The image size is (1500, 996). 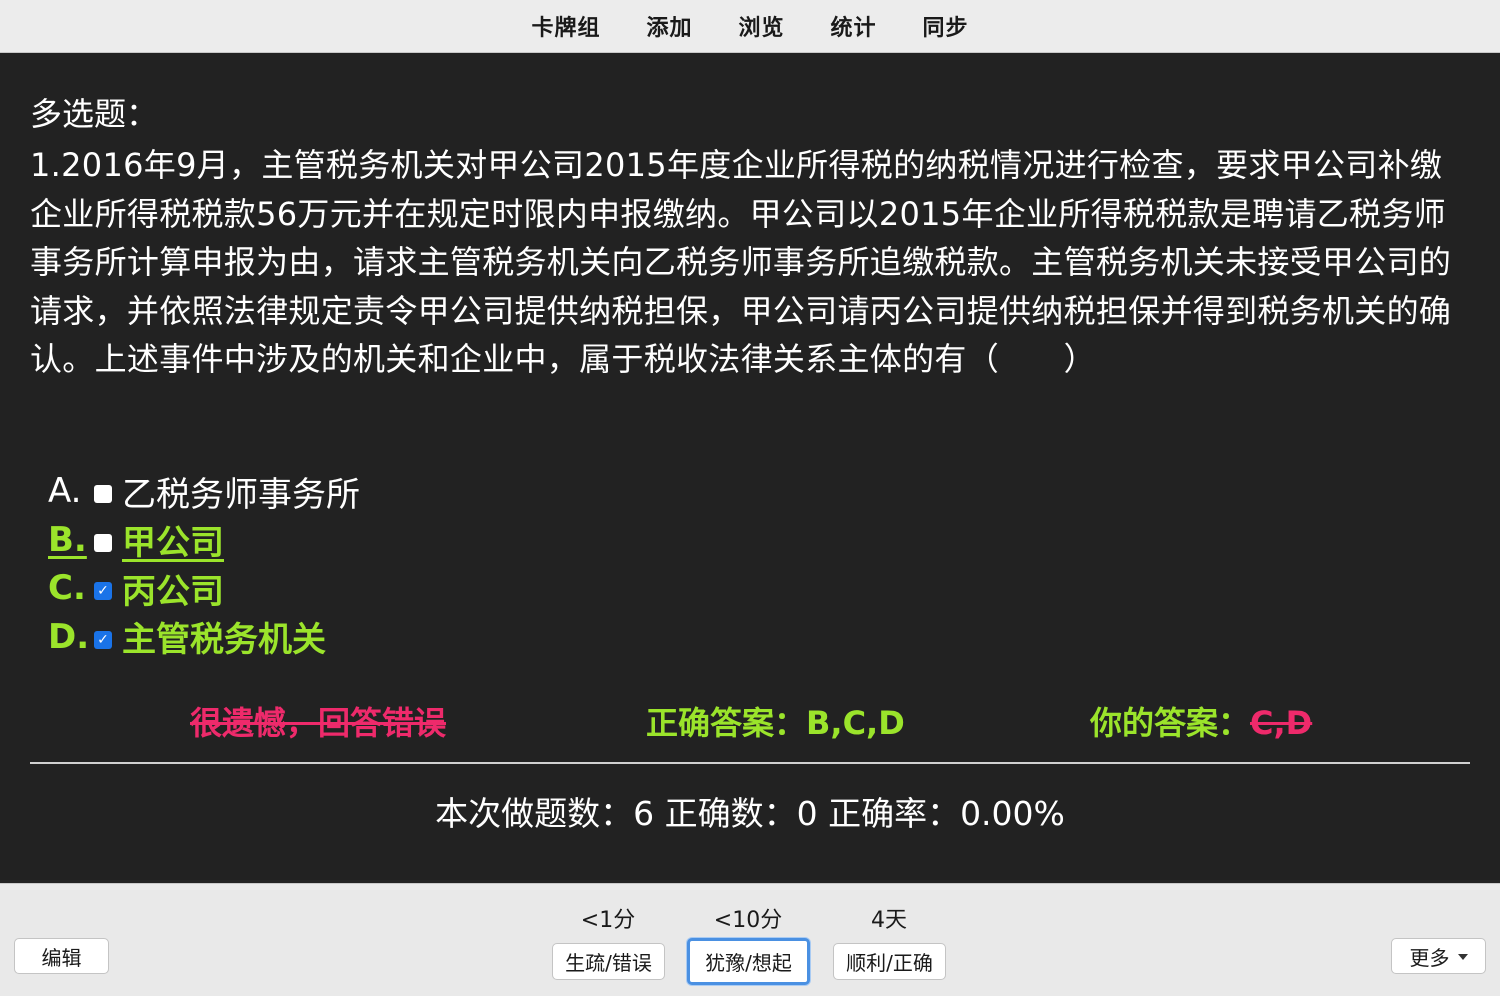 I want to click on interval-good: 4天, so click(x=889, y=920).